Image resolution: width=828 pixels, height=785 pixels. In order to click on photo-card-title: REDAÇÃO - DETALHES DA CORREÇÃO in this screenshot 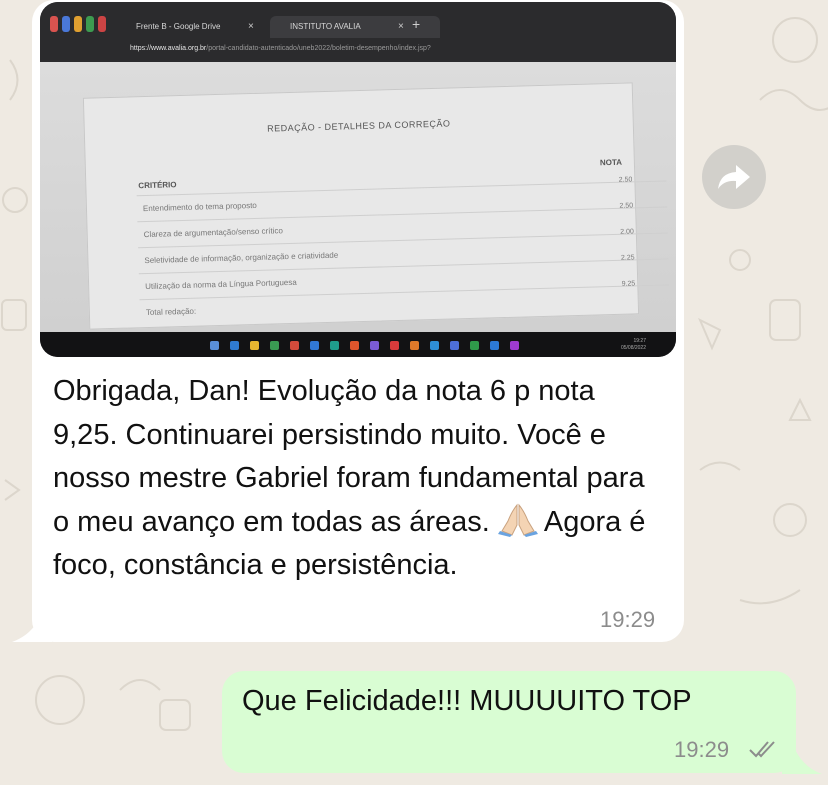, I will do `click(358, 126)`.